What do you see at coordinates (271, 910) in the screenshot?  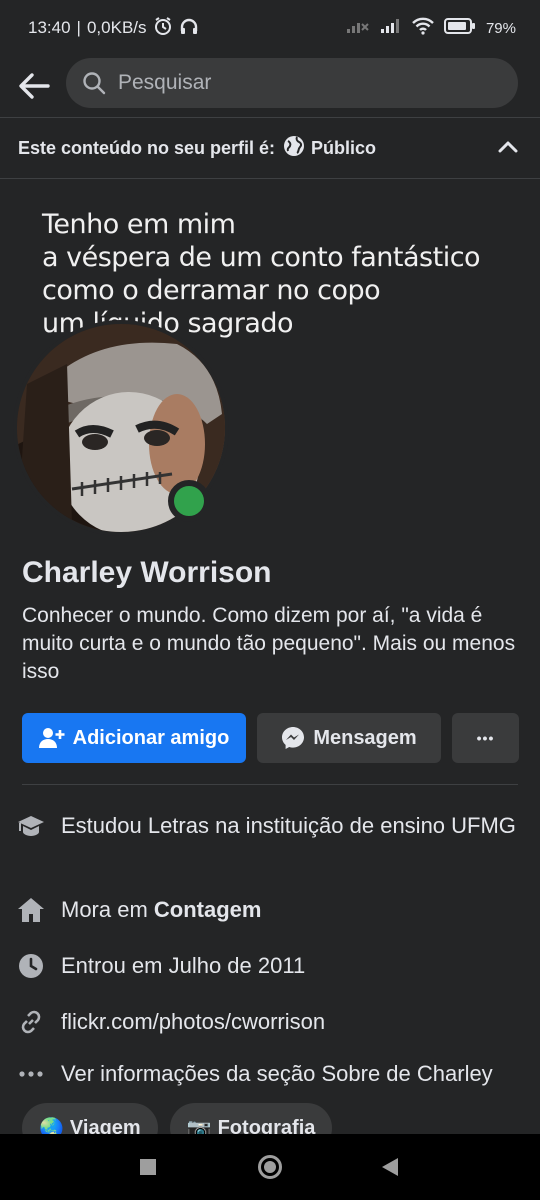 I see `info-lives-in: Mora em Contagem` at bounding box center [271, 910].